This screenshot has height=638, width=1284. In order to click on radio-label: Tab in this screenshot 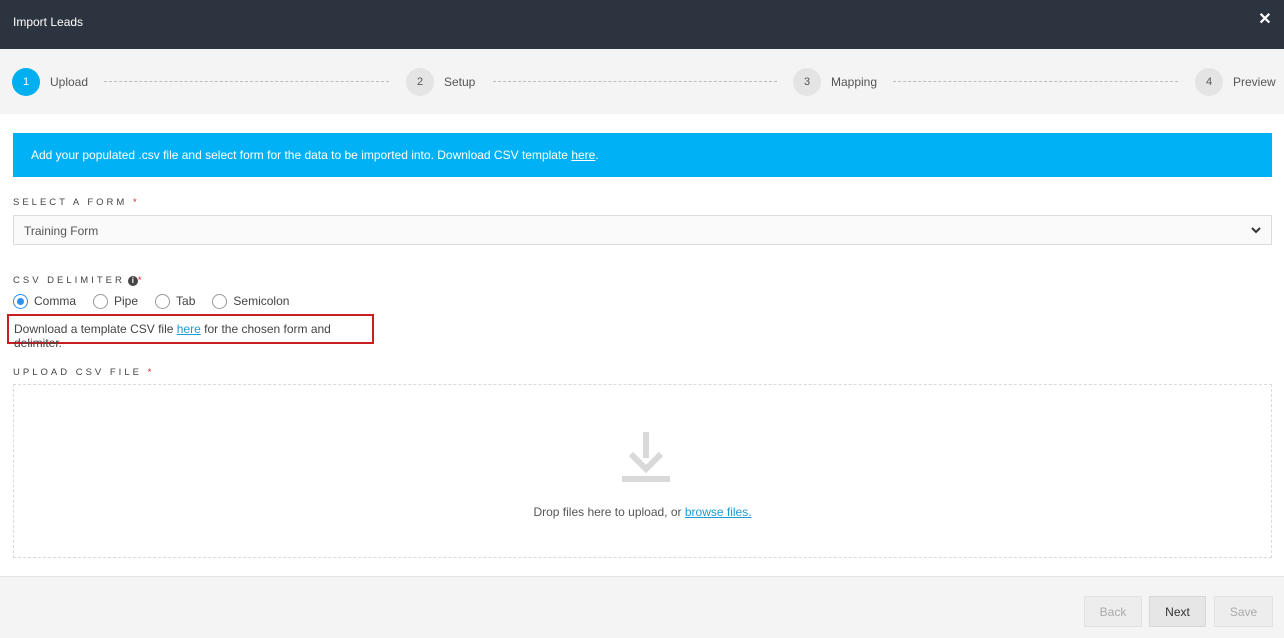, I will do `click(186, 301)`.